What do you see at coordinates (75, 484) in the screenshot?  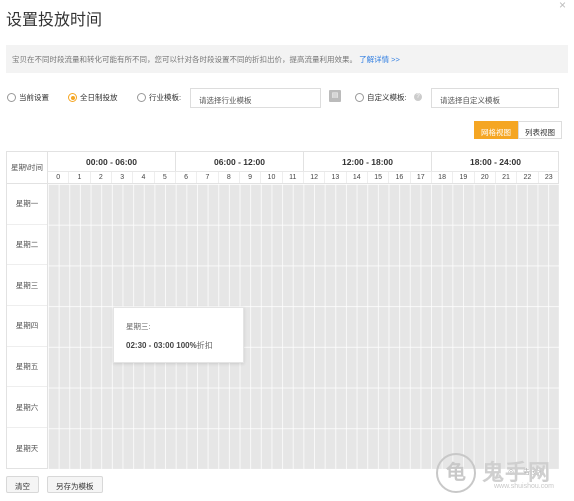 I see `save-as-template-button: 另存为模板` at bounding box center [75, 484].